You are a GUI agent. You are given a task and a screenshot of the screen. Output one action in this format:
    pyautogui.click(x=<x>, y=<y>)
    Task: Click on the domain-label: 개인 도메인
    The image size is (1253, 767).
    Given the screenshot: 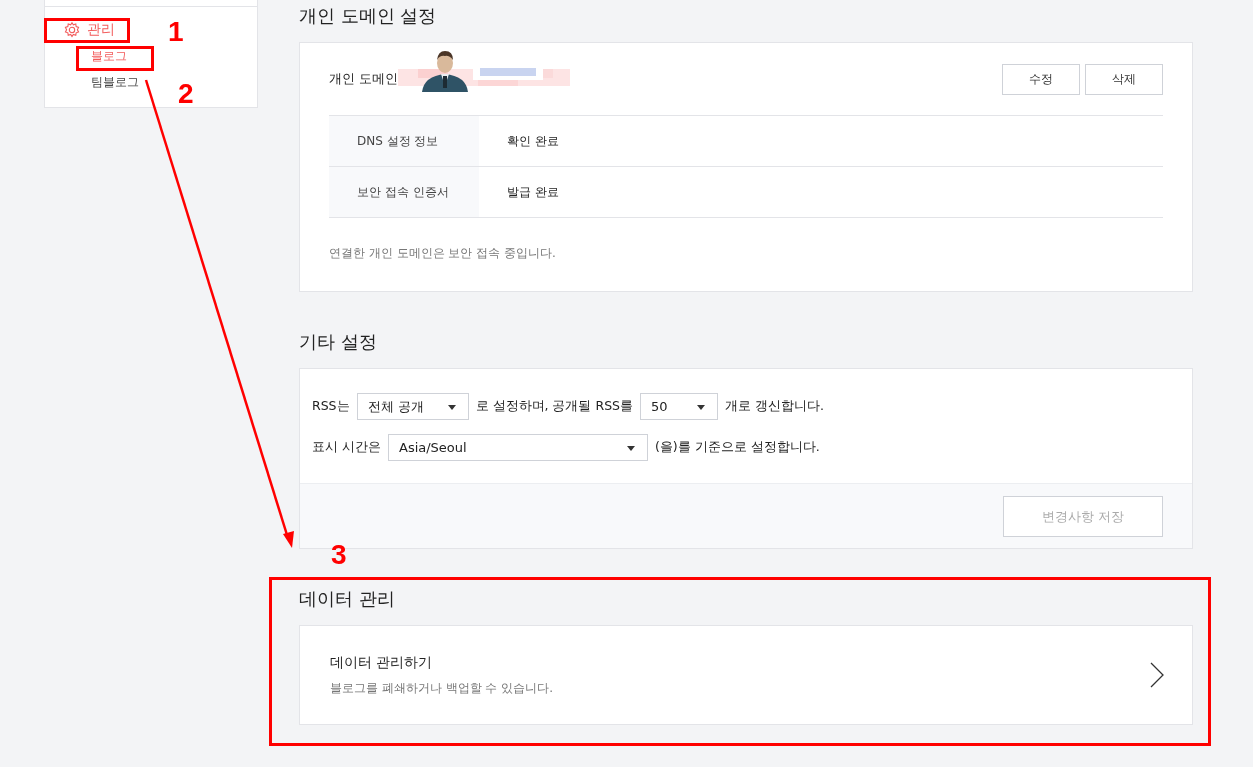 What is the action you would take?
    pyautogui.click(x=364, y=79)
    